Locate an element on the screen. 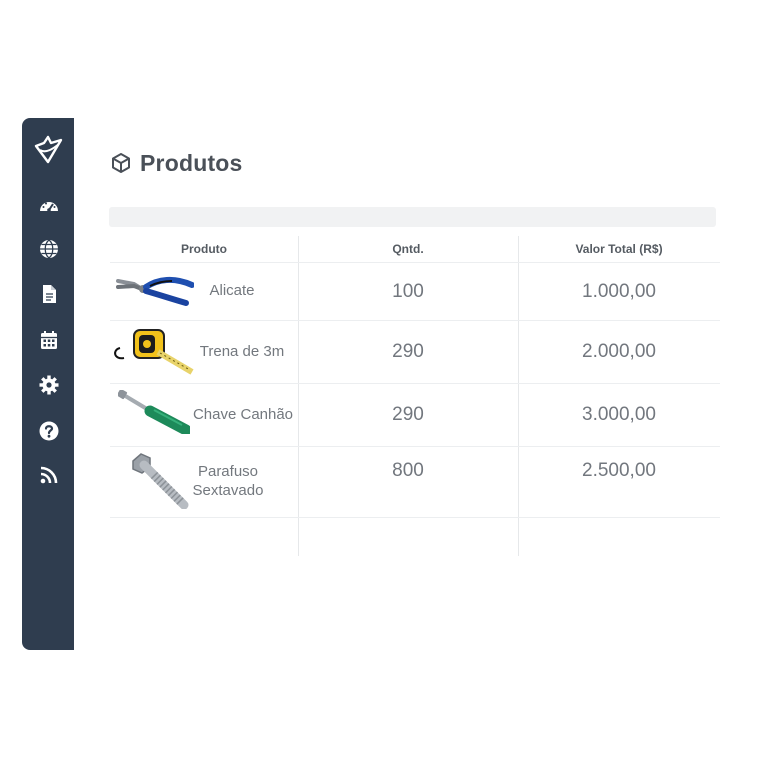  sidebar is located at coordinates (48, 384).